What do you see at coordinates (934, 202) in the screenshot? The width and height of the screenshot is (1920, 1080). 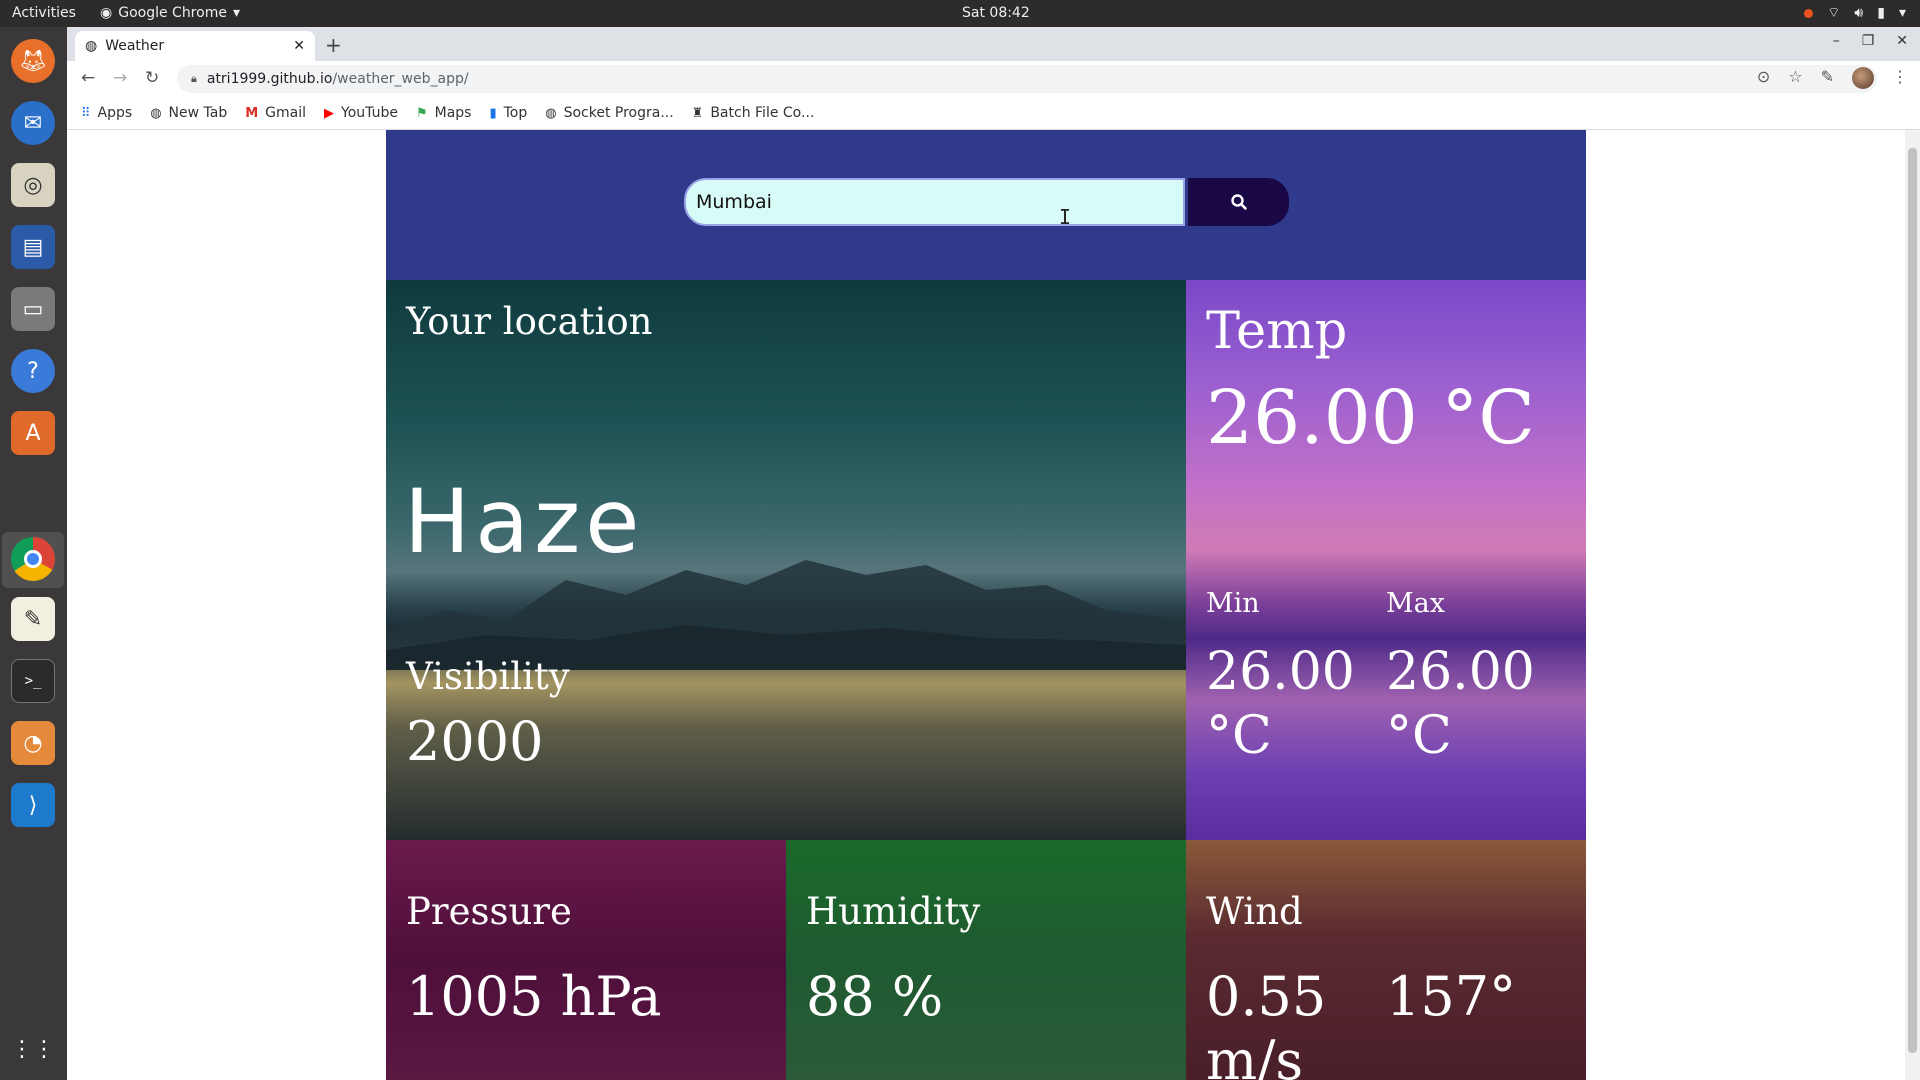 I see `city-search-input` at bounding box center [934, 202].